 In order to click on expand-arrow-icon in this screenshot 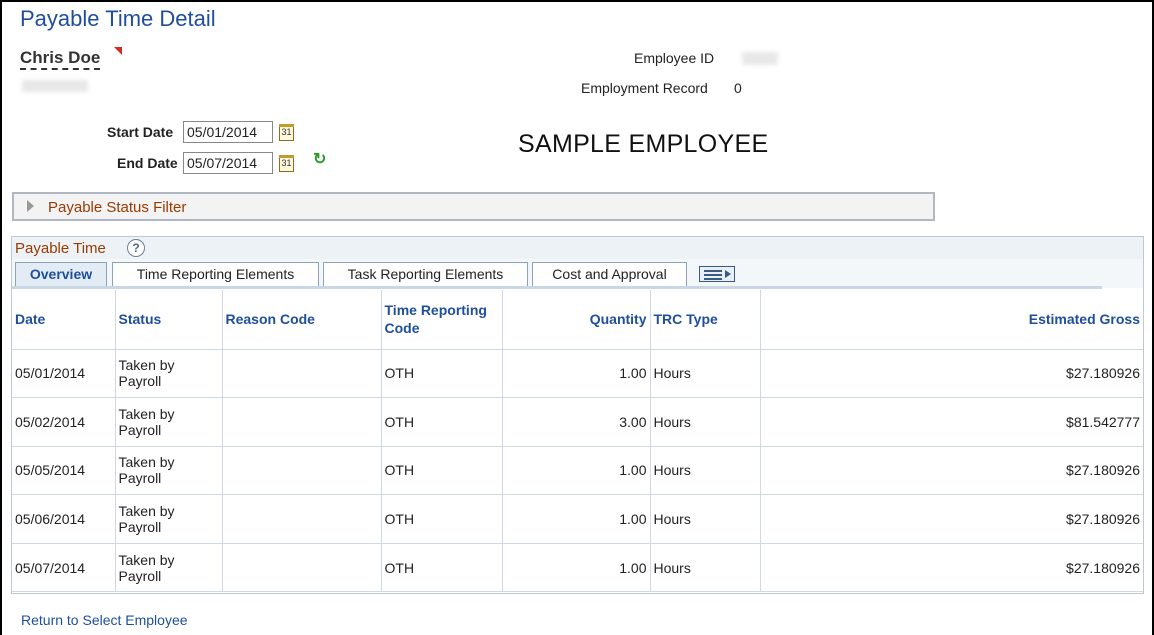, I will do `click(30, 206)`.